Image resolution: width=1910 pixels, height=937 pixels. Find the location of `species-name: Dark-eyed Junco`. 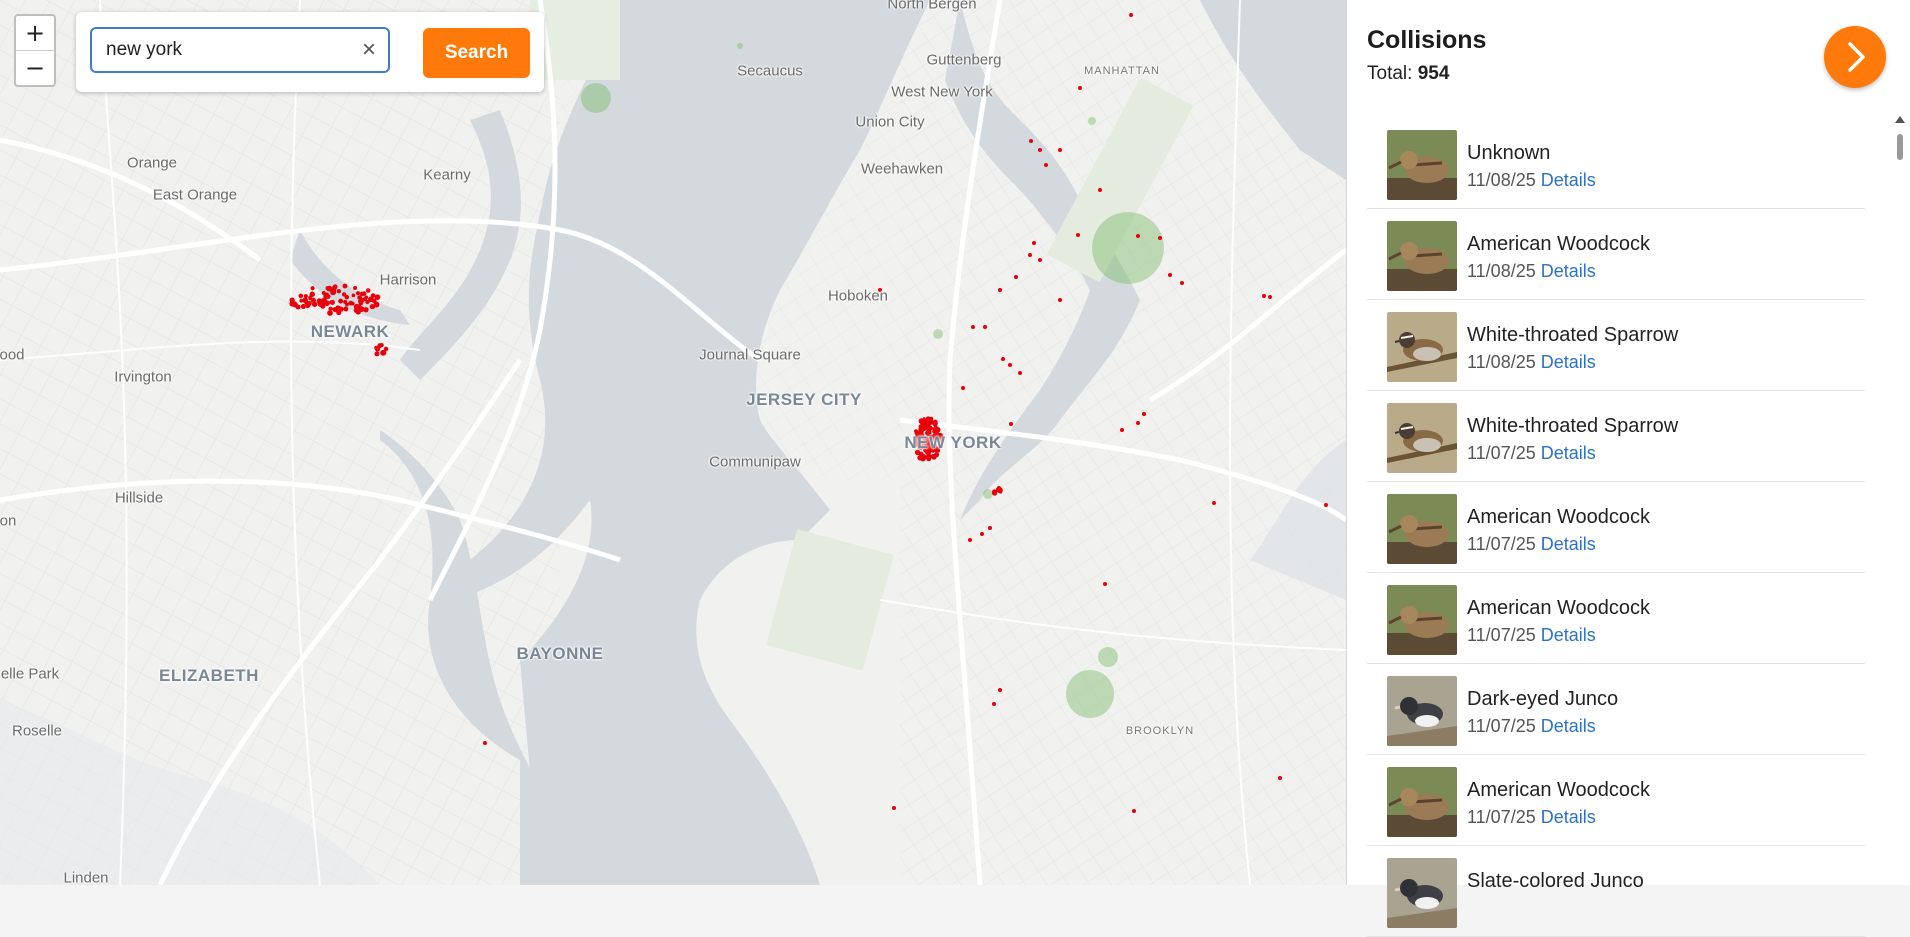

species-name: Dark-eyed Junco is located at coordinates (1543, 699).